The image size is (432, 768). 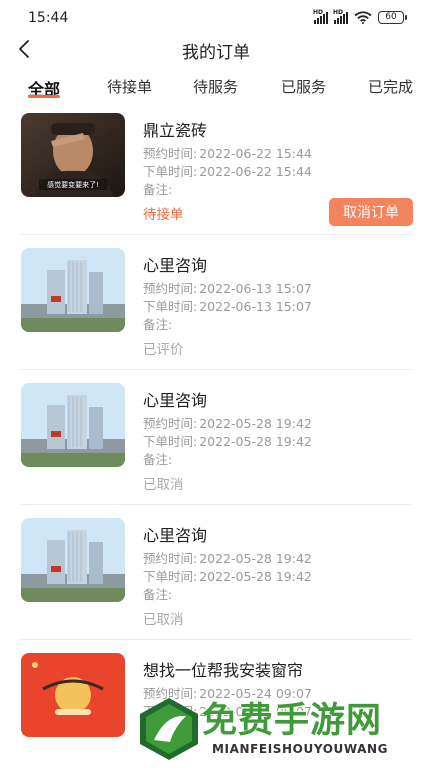 I want to click on order-tabs: 全部 待接单 待服务 已服务 已完成, so click(x=216, y=88).